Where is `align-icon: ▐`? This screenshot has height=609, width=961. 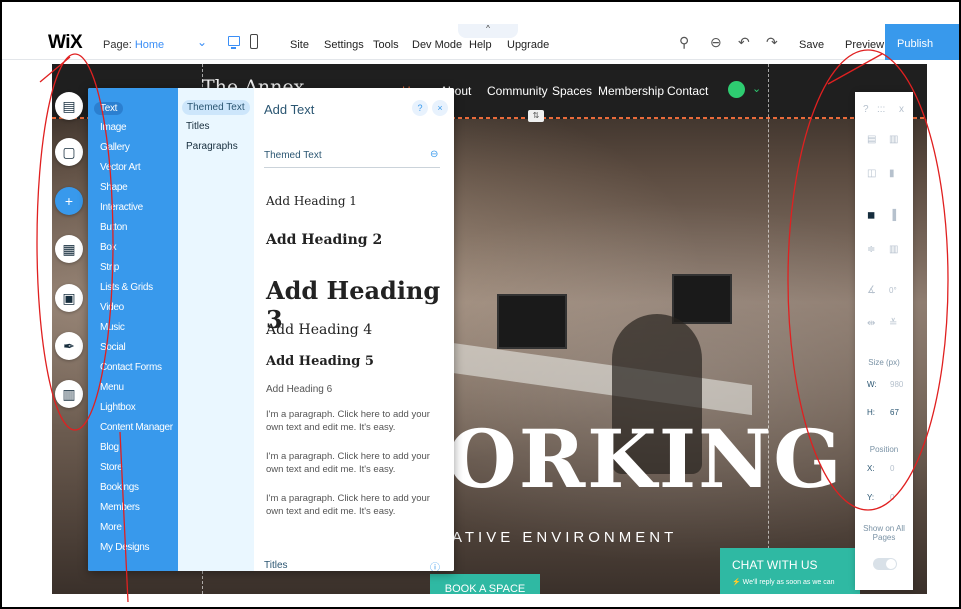 align-icon: ▐ is located at coordinates (892, 215).